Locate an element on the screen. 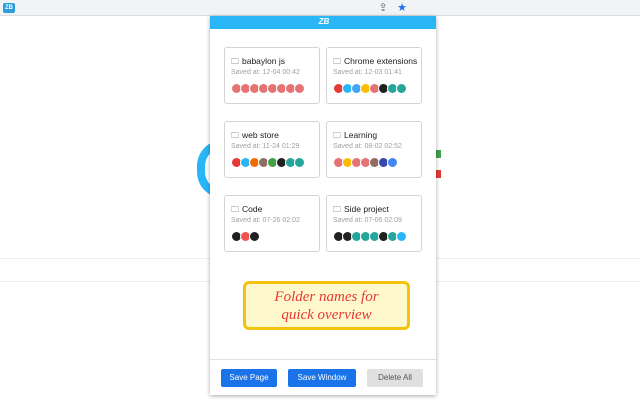  popup-logo: ZB is located at coordinates (324, 21).